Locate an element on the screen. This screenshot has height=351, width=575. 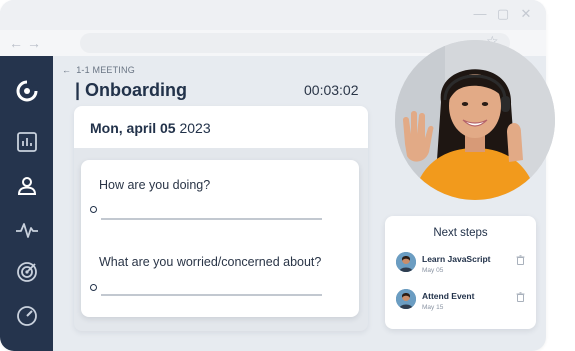
close-button: ✕ is located at coordinates (526, 14).